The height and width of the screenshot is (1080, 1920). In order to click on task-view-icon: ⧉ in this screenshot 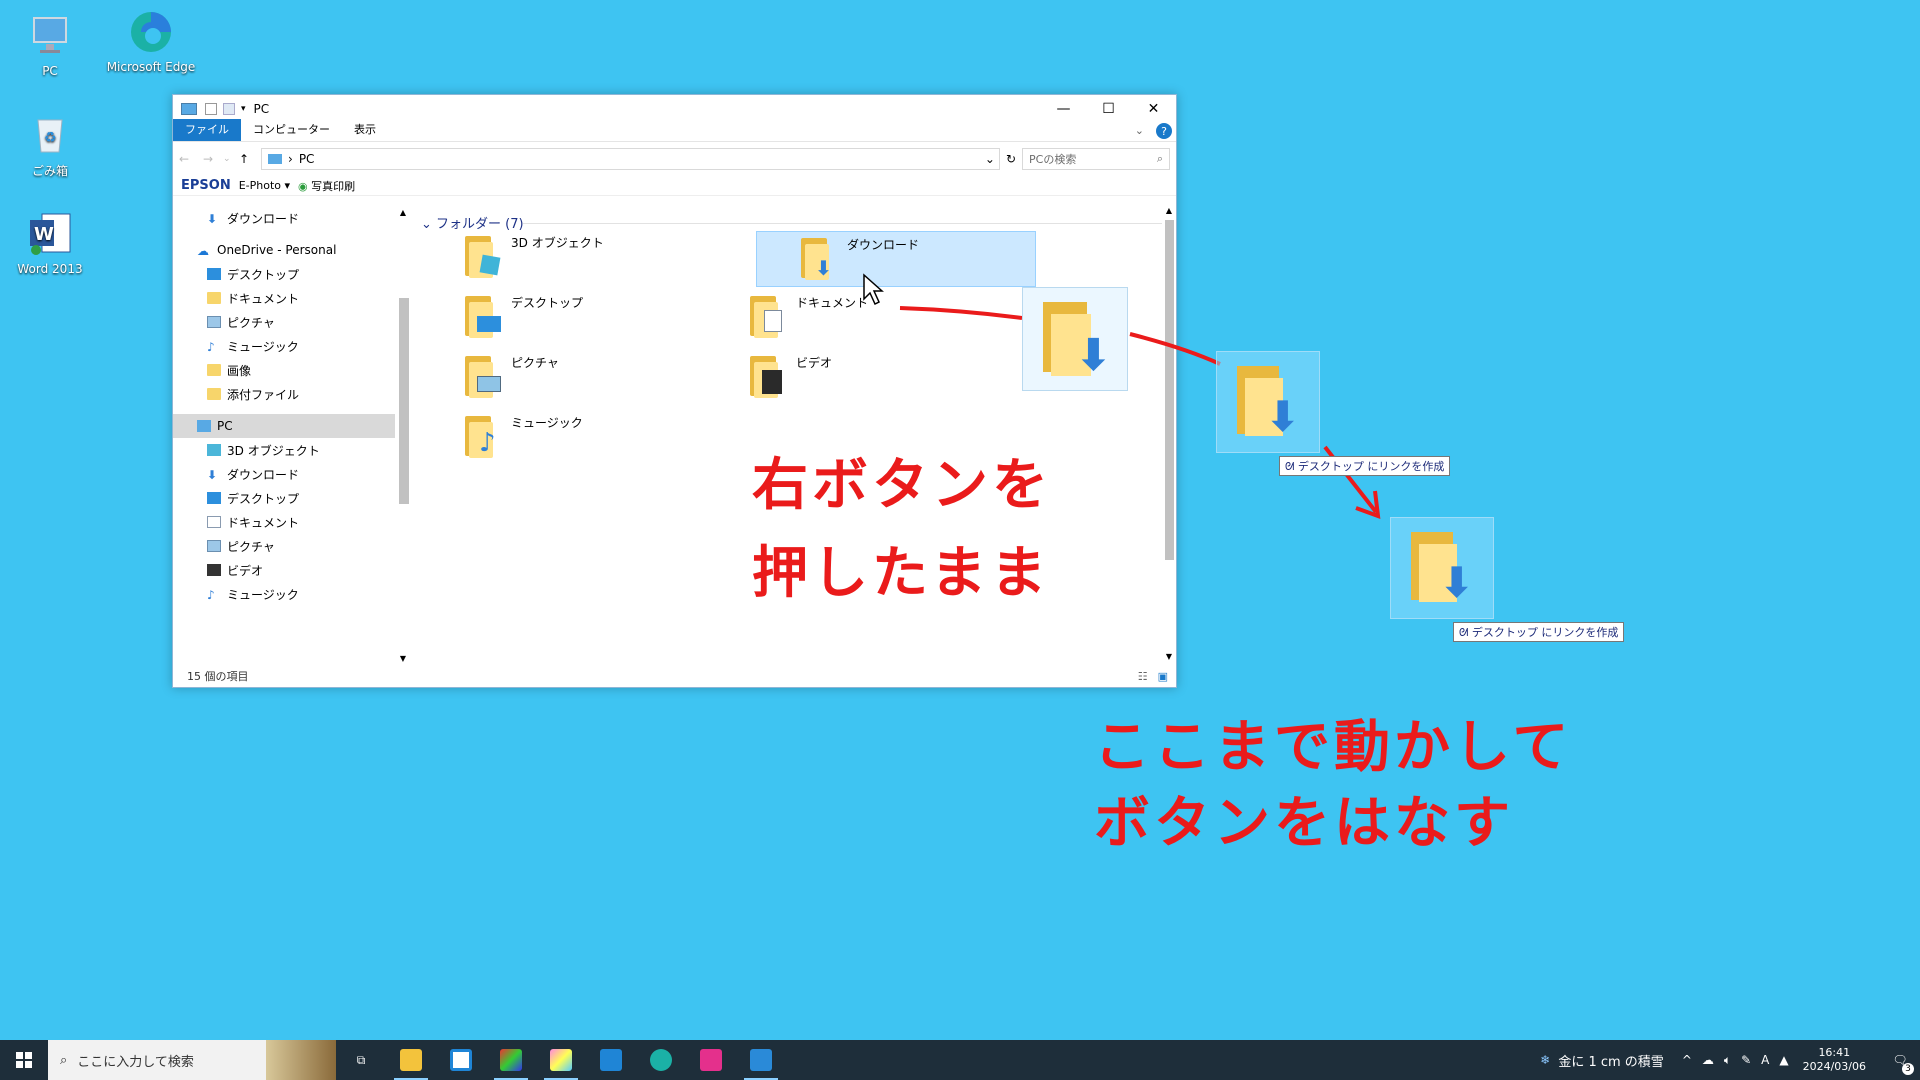, I will do `click(361, 1059)`.